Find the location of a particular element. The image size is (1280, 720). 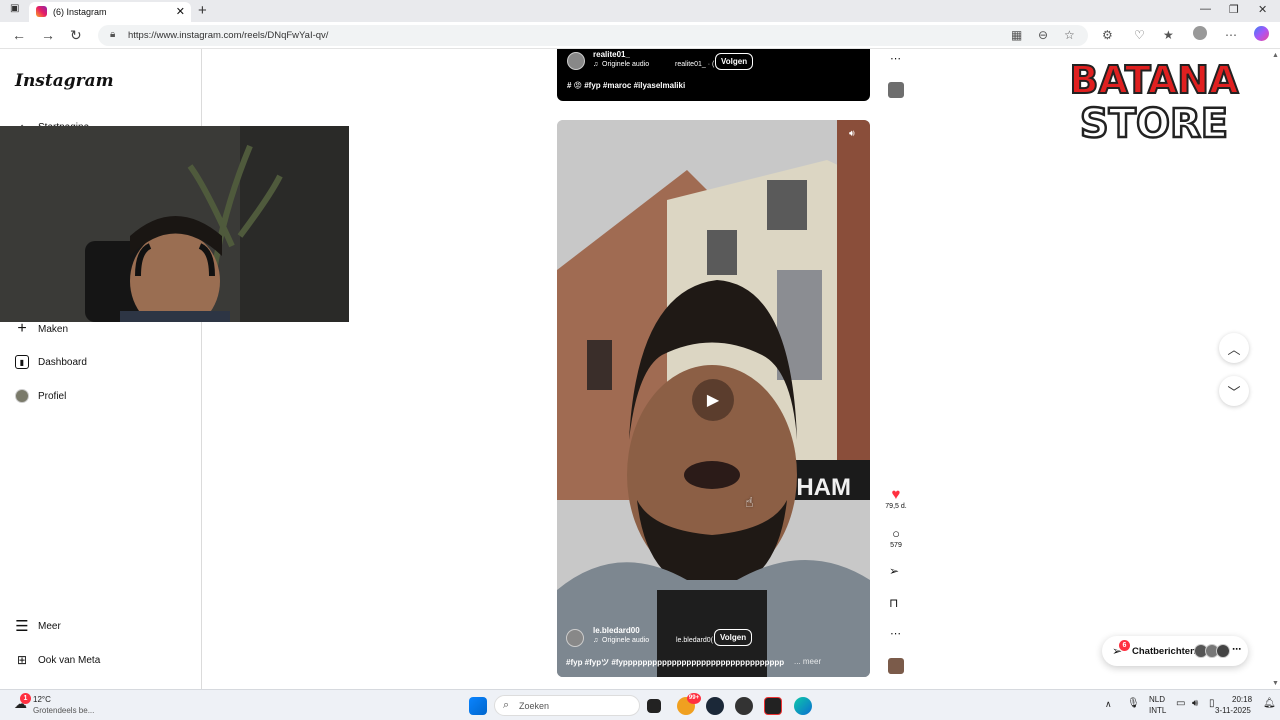

keyboard-layout: INTL is located at coordinates (1157, 710).